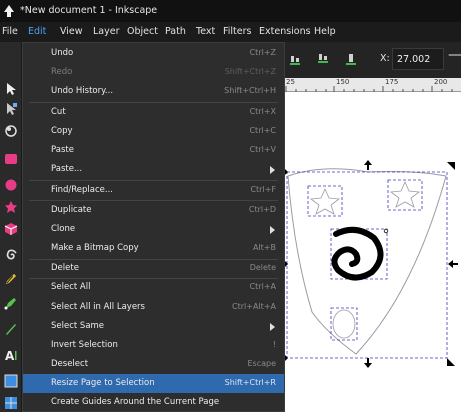 The image size is (461, 412). I want to click on ruler-label: 175, so click(392, 82).